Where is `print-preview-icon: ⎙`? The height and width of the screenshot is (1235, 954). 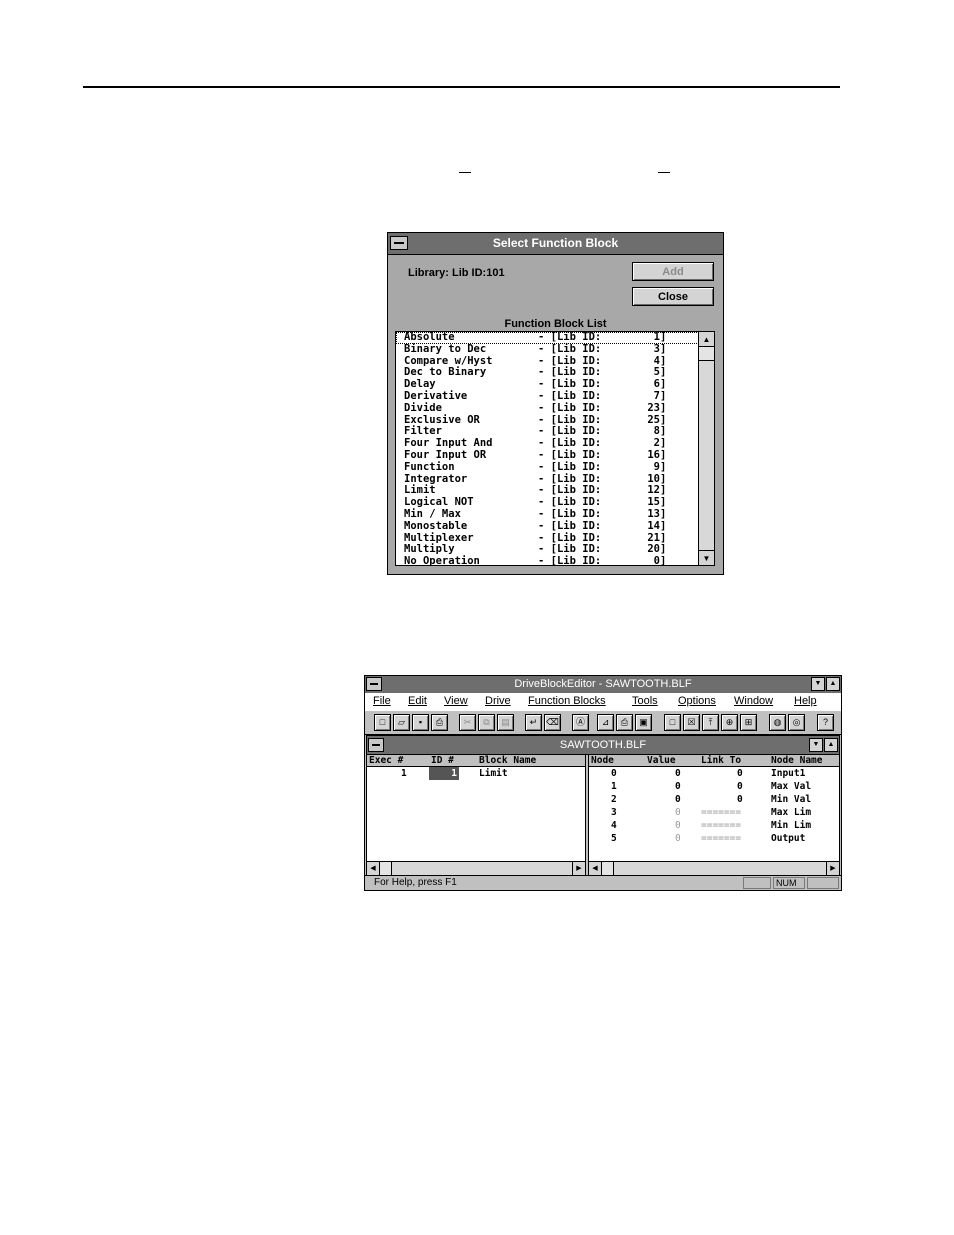
print-preview-icon: ⎙ is located at coordinates (624, 722).